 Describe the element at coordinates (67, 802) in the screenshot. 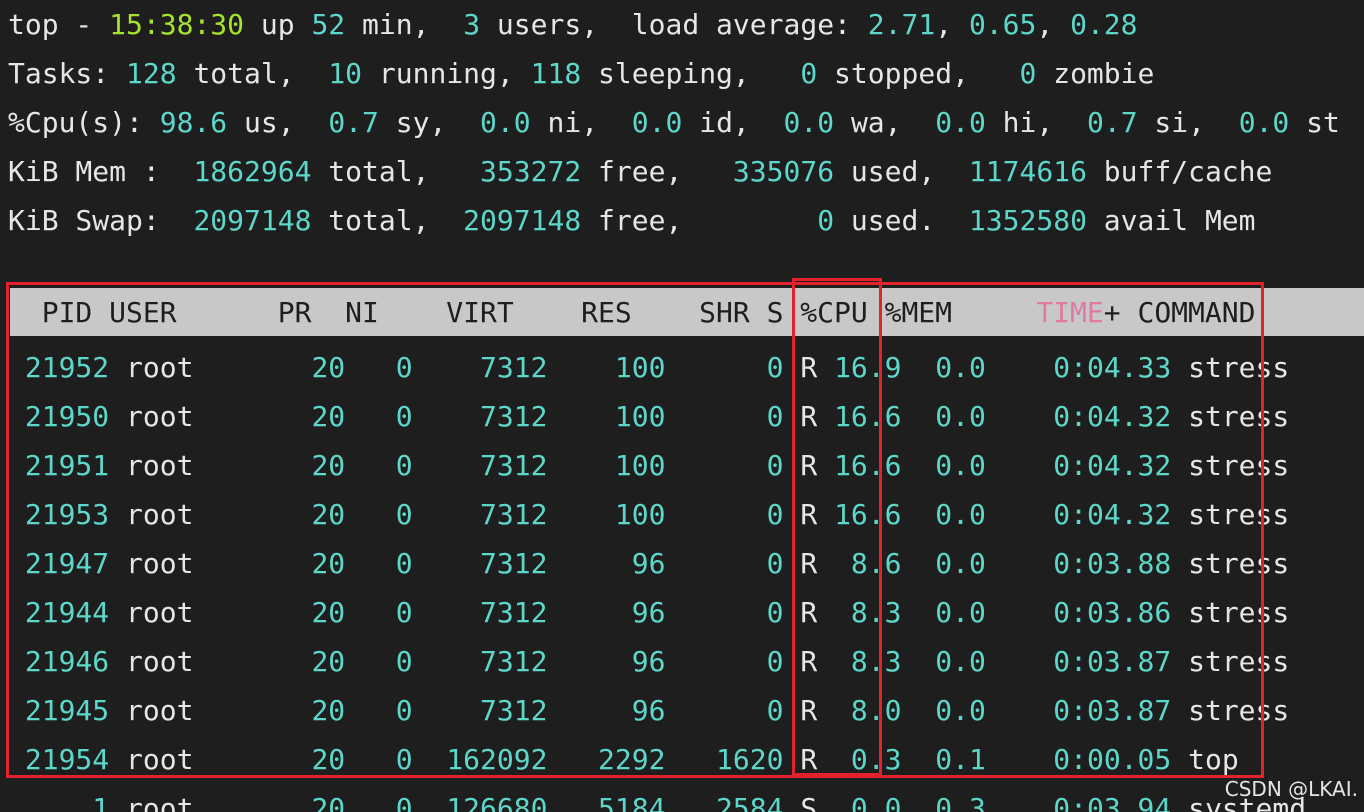

I see `process-pid: 1` at that location.